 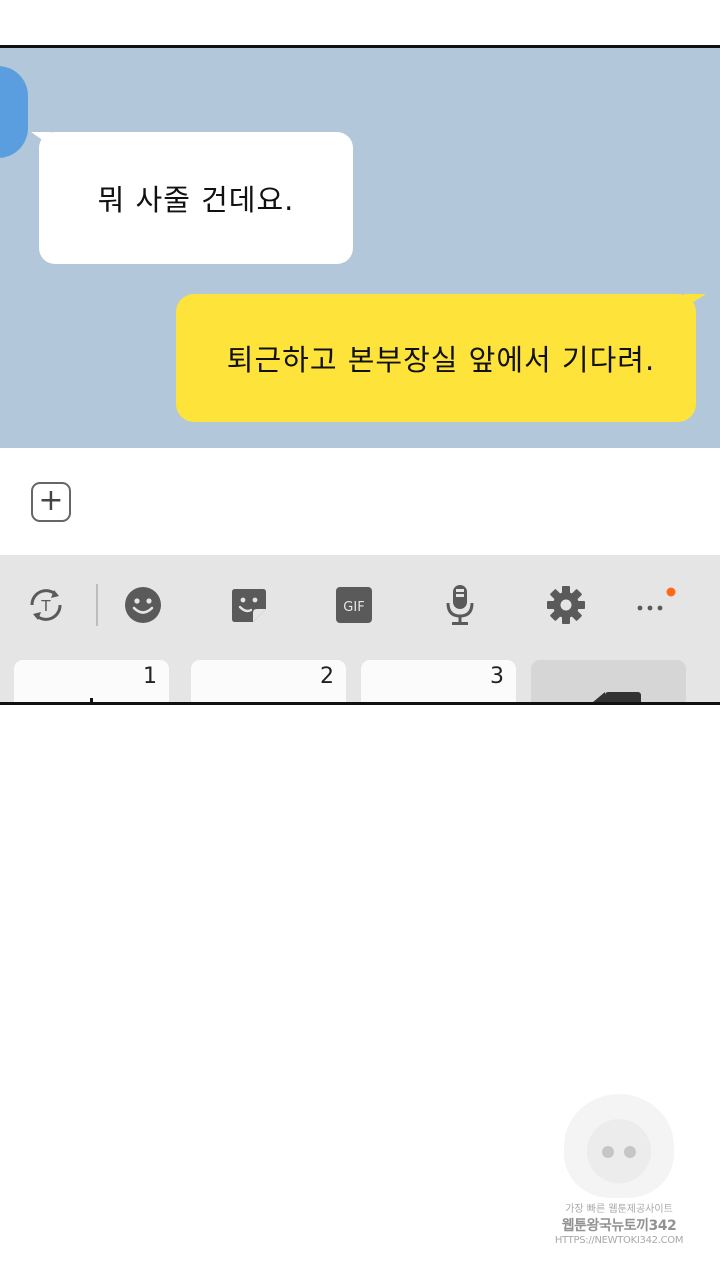 I want to click on microphone-icon, so click(x=460, y=605).